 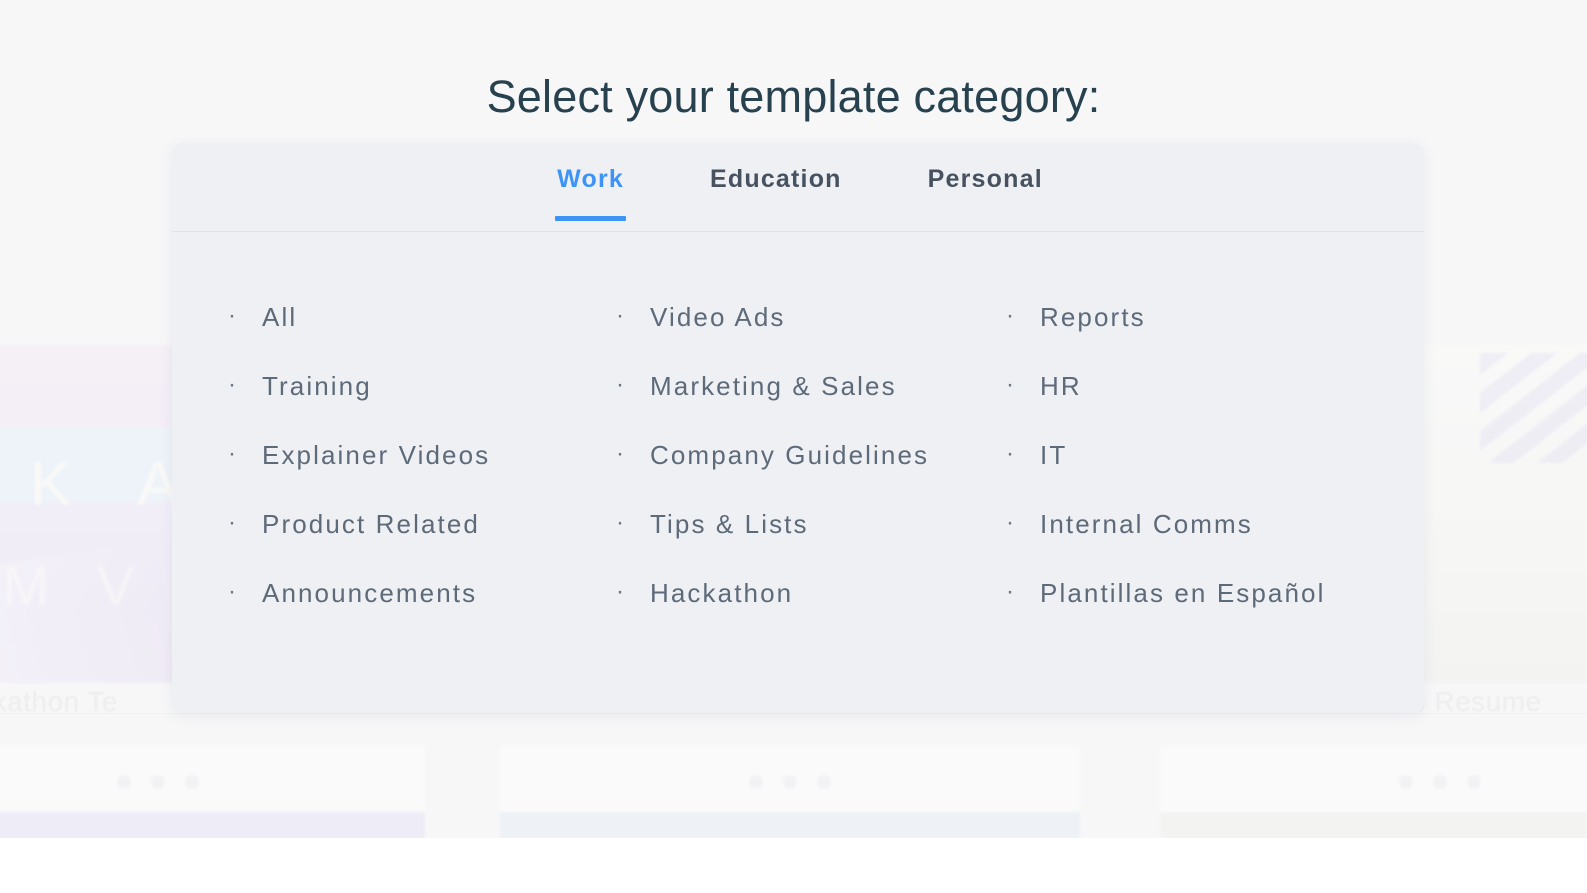 I want to click on category-item-video-ads: · Video Ads, so click(x=783, y=338).